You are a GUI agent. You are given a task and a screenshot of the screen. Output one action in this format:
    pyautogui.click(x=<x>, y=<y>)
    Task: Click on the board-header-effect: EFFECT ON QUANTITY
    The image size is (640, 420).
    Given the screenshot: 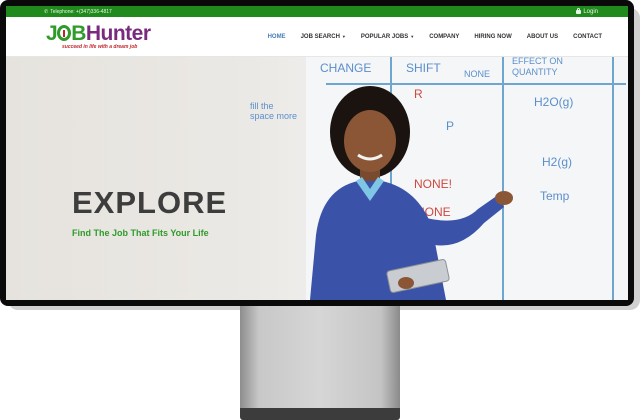 What is the action you would take?
    pyautogui.click(x=537, y=67)
    